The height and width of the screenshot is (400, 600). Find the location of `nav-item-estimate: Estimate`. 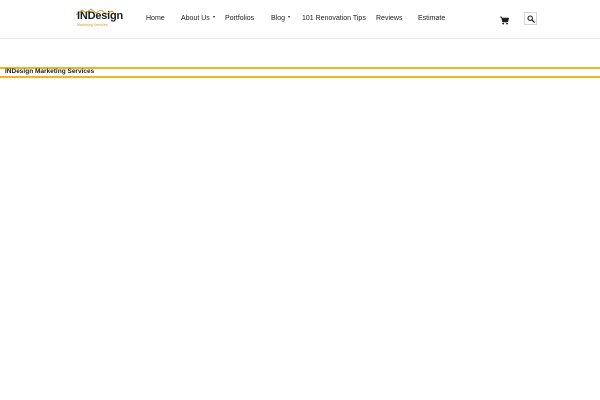

nav-item-estimate: Estimate is located at coordinates (431, 19).